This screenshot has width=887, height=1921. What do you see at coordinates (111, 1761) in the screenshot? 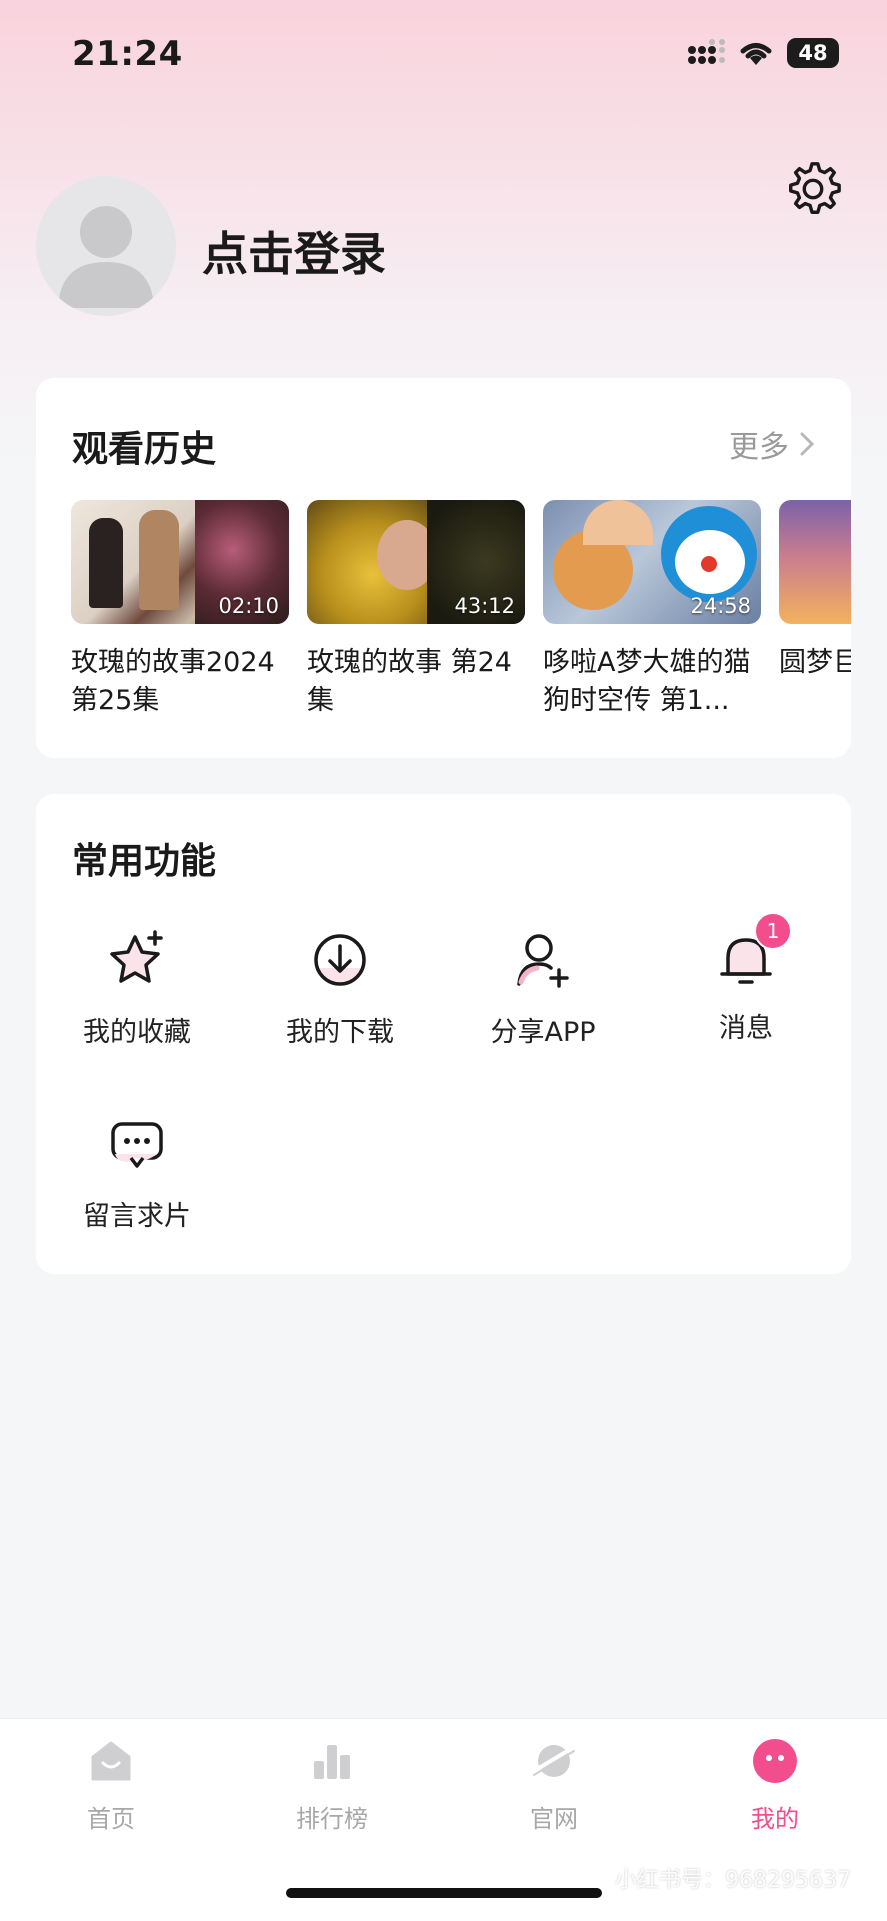
I see `home-icon` at bounding box center [111, 1761].